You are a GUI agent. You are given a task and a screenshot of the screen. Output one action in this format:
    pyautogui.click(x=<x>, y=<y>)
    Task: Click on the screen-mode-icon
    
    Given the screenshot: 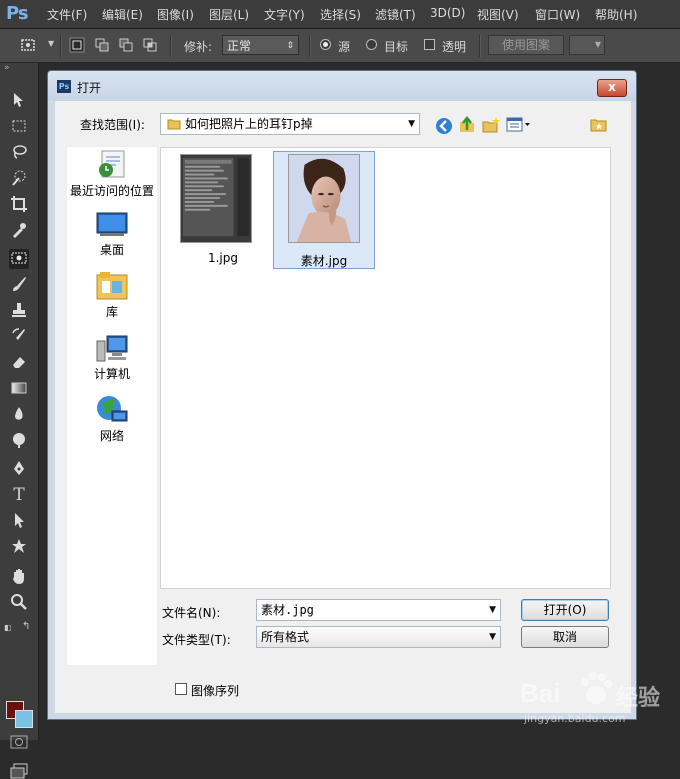 What is the action you would take?
    pyautogui.click(x=19, y=771)
    